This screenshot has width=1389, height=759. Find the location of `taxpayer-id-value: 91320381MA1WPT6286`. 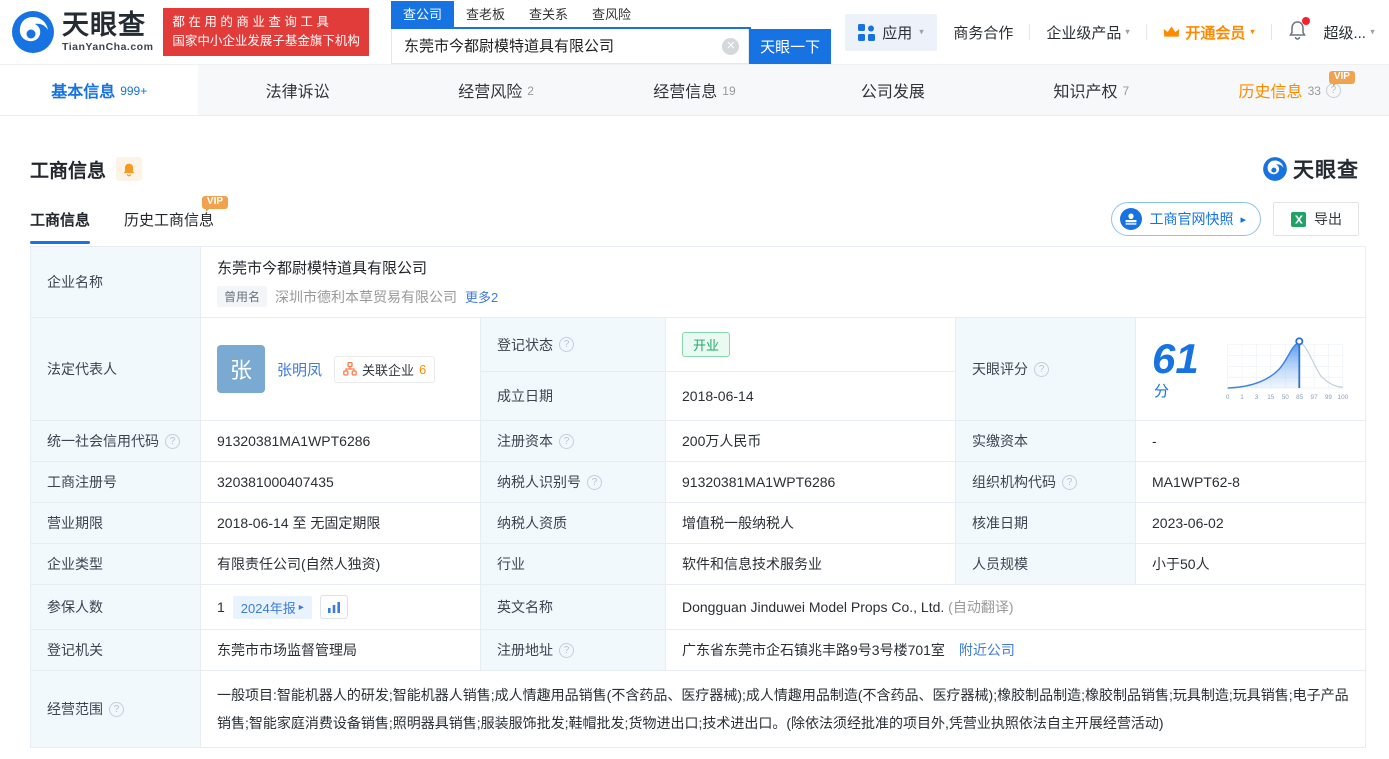

taxpayer-id-value: 91320381MA1WPT6286 is located at coordinates (810, 482).